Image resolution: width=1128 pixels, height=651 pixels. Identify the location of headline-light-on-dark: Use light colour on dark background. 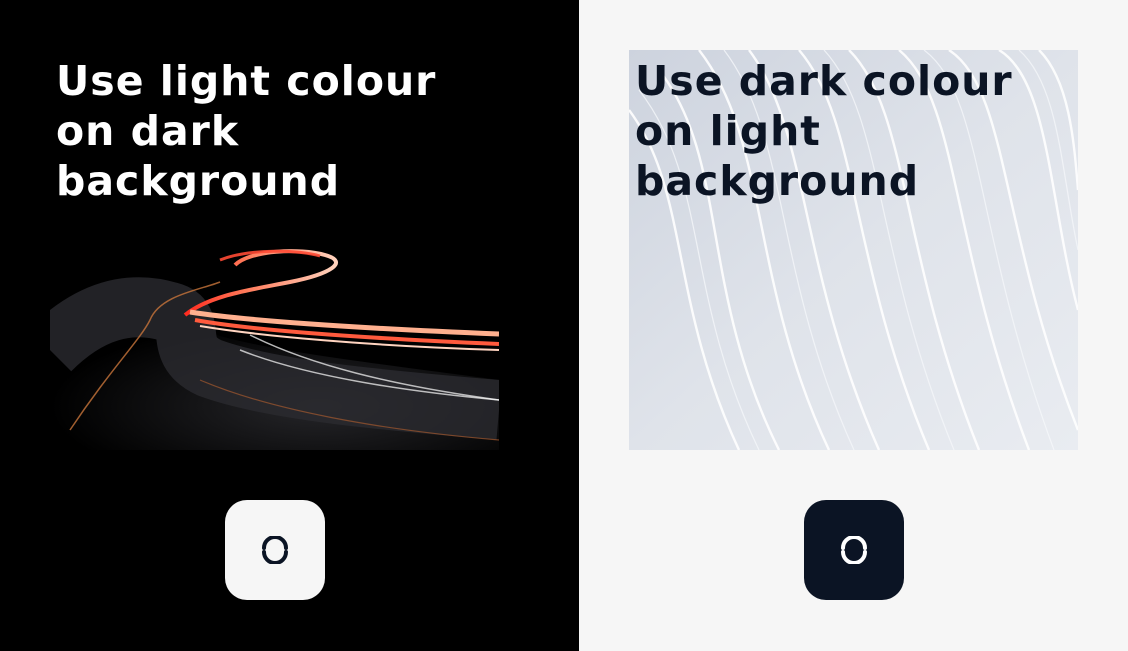
(246, 131).